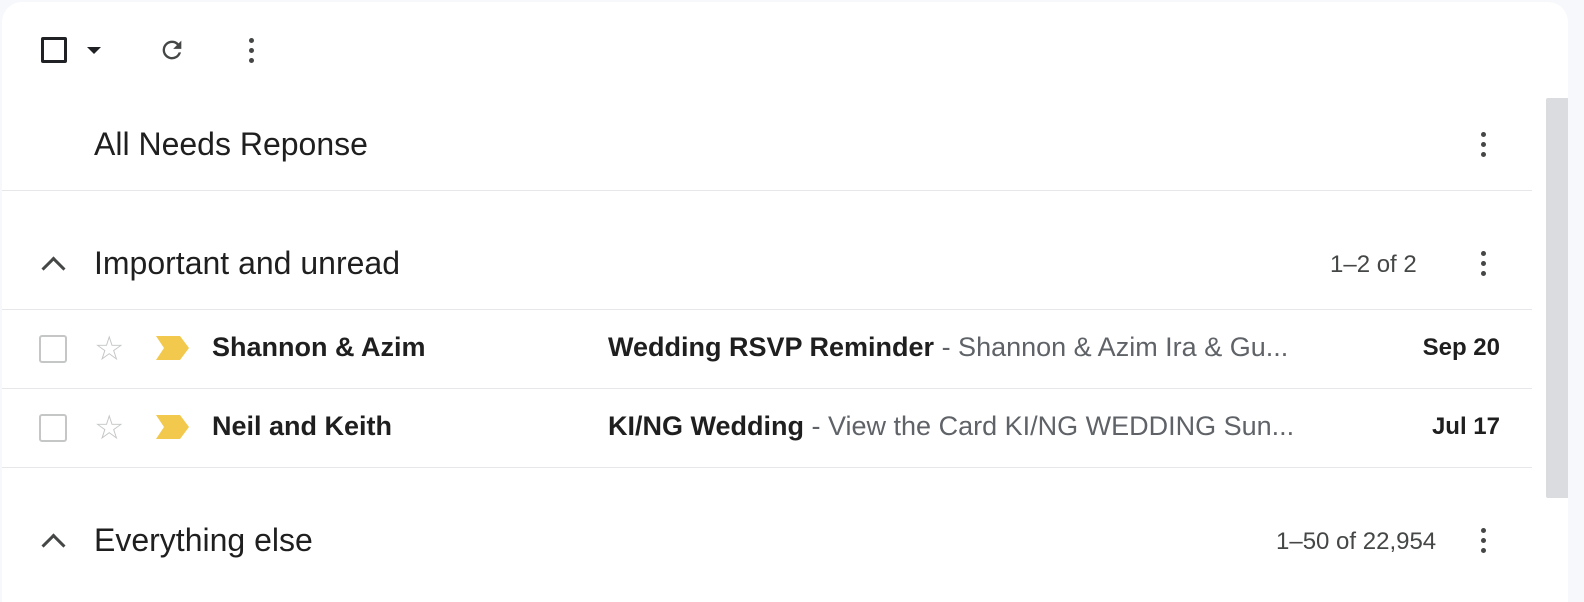 This screenshot has width=1584, height=602. What do you see at coordinates (1461, 347) in the screenshot?
I see `email-date: Sep 20` at bounding box center [1461, 347].